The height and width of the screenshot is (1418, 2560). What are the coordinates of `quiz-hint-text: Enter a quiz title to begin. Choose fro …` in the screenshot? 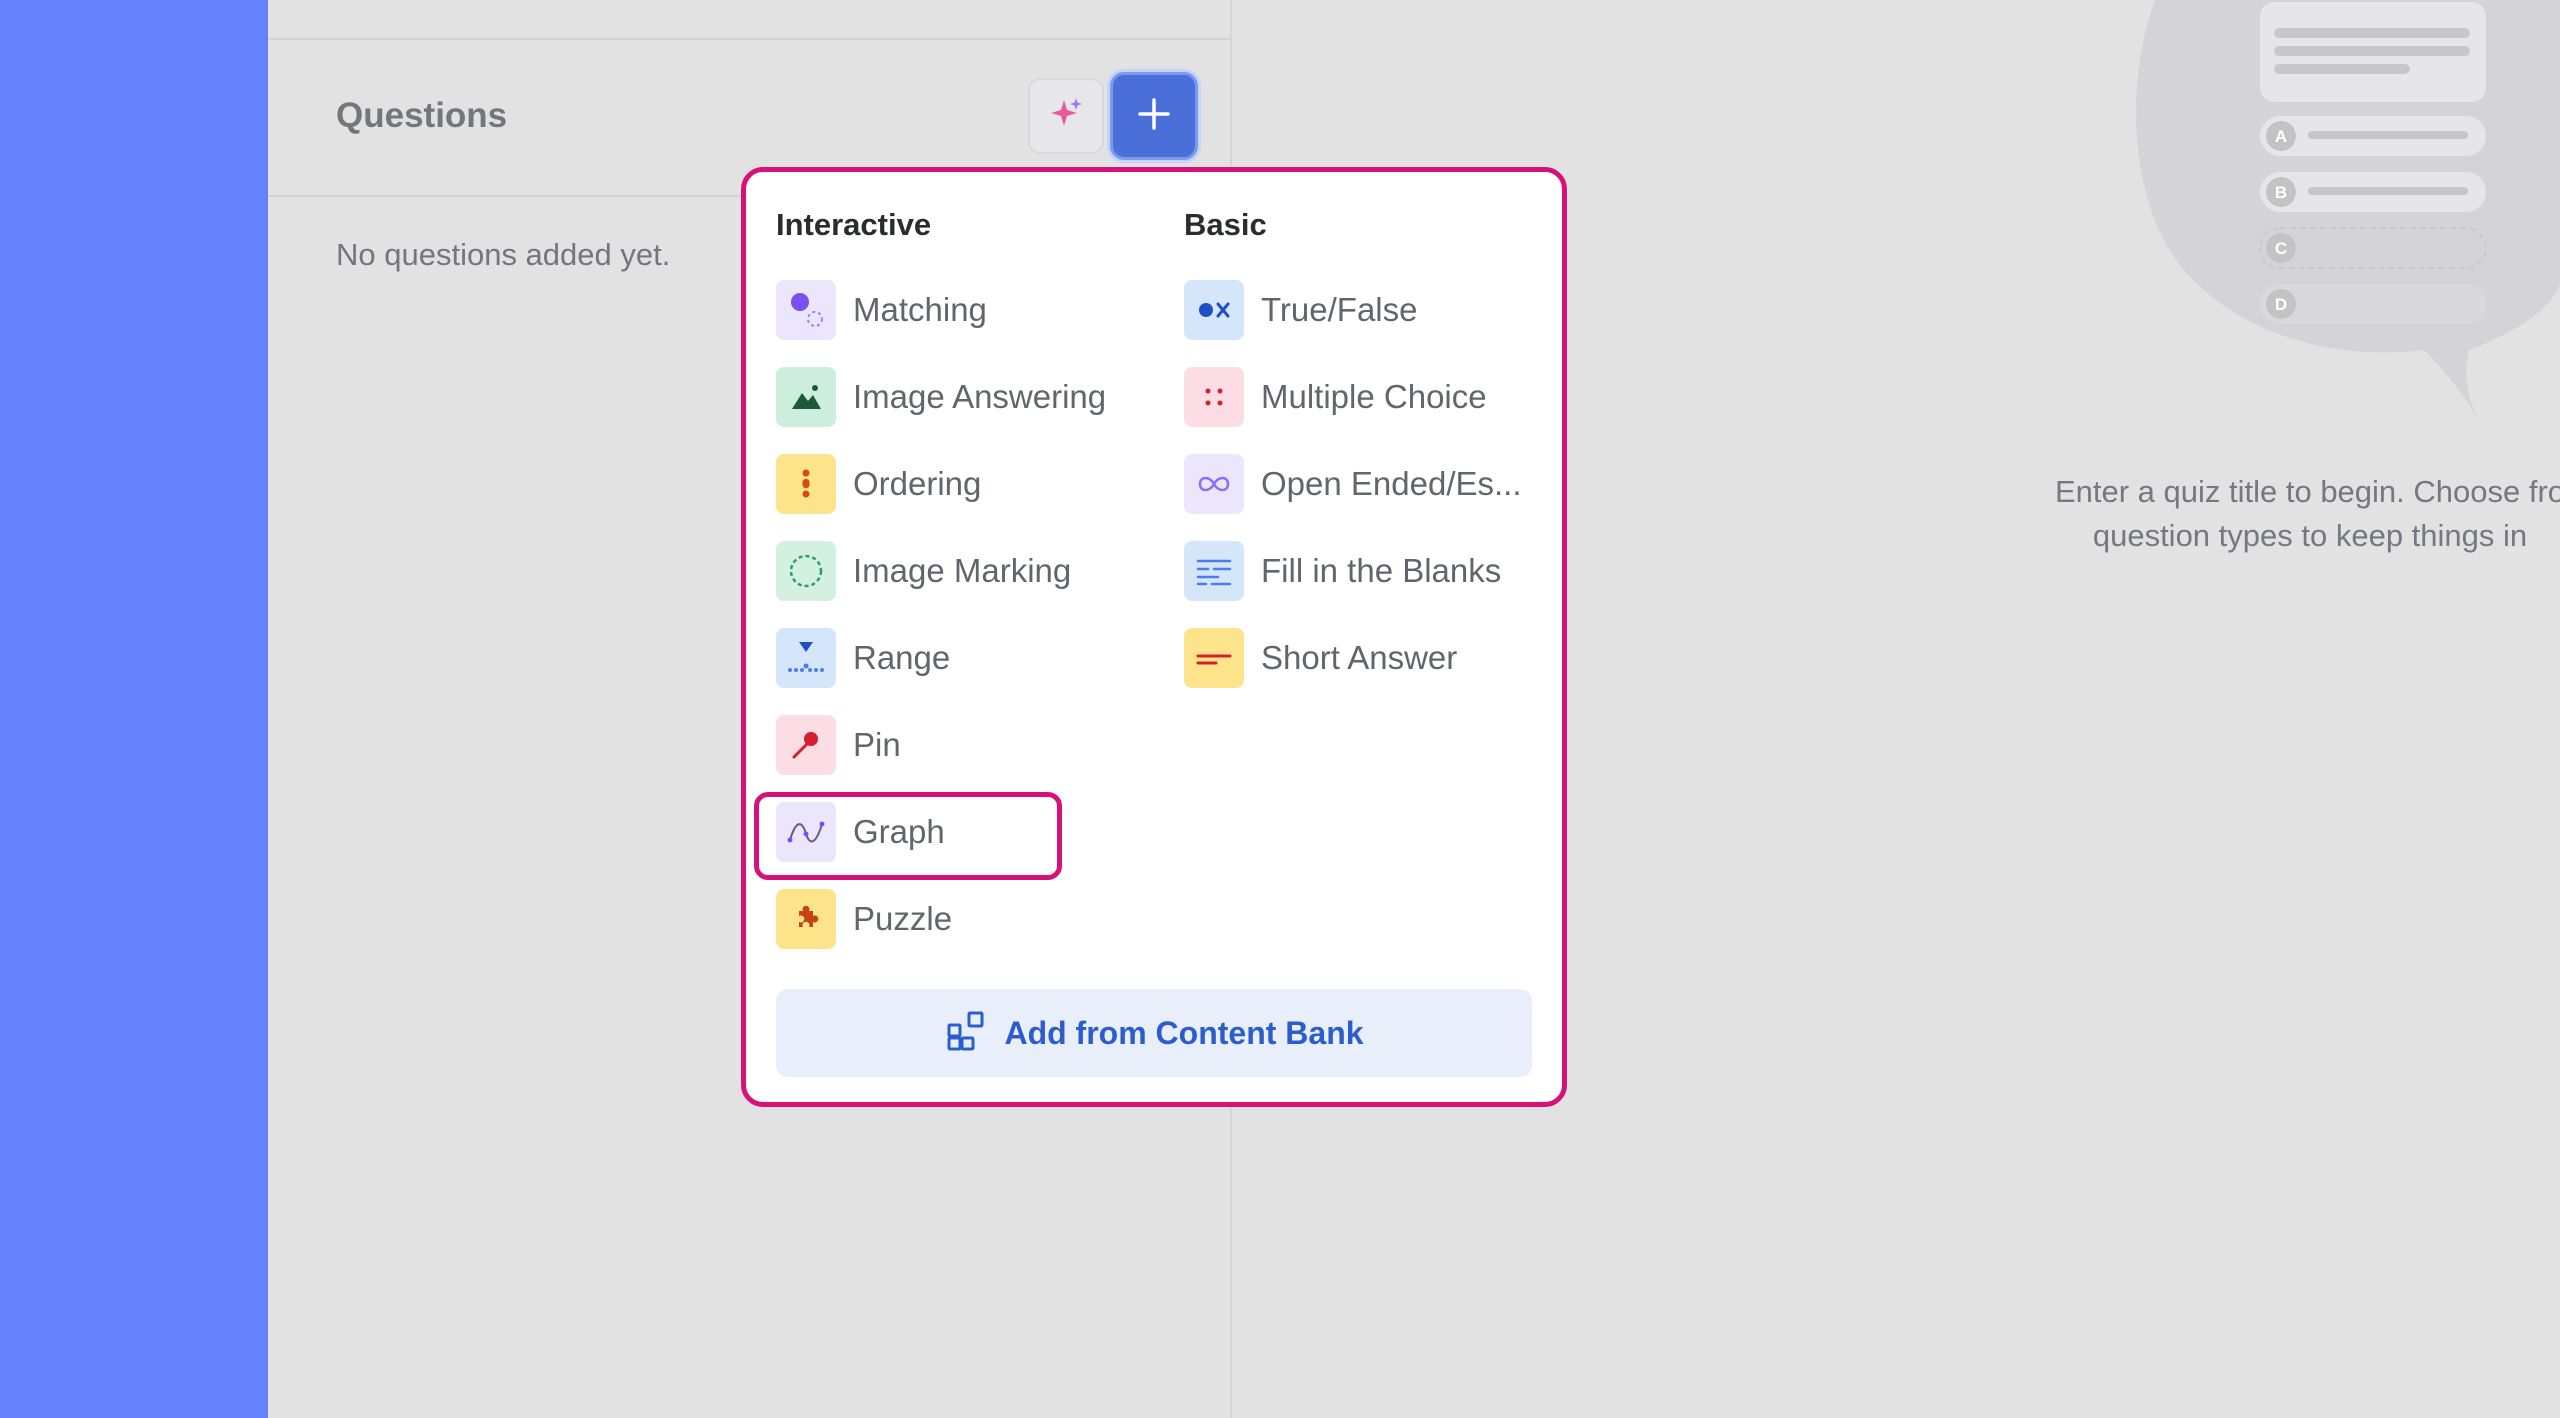 It's located at (2307, 513).